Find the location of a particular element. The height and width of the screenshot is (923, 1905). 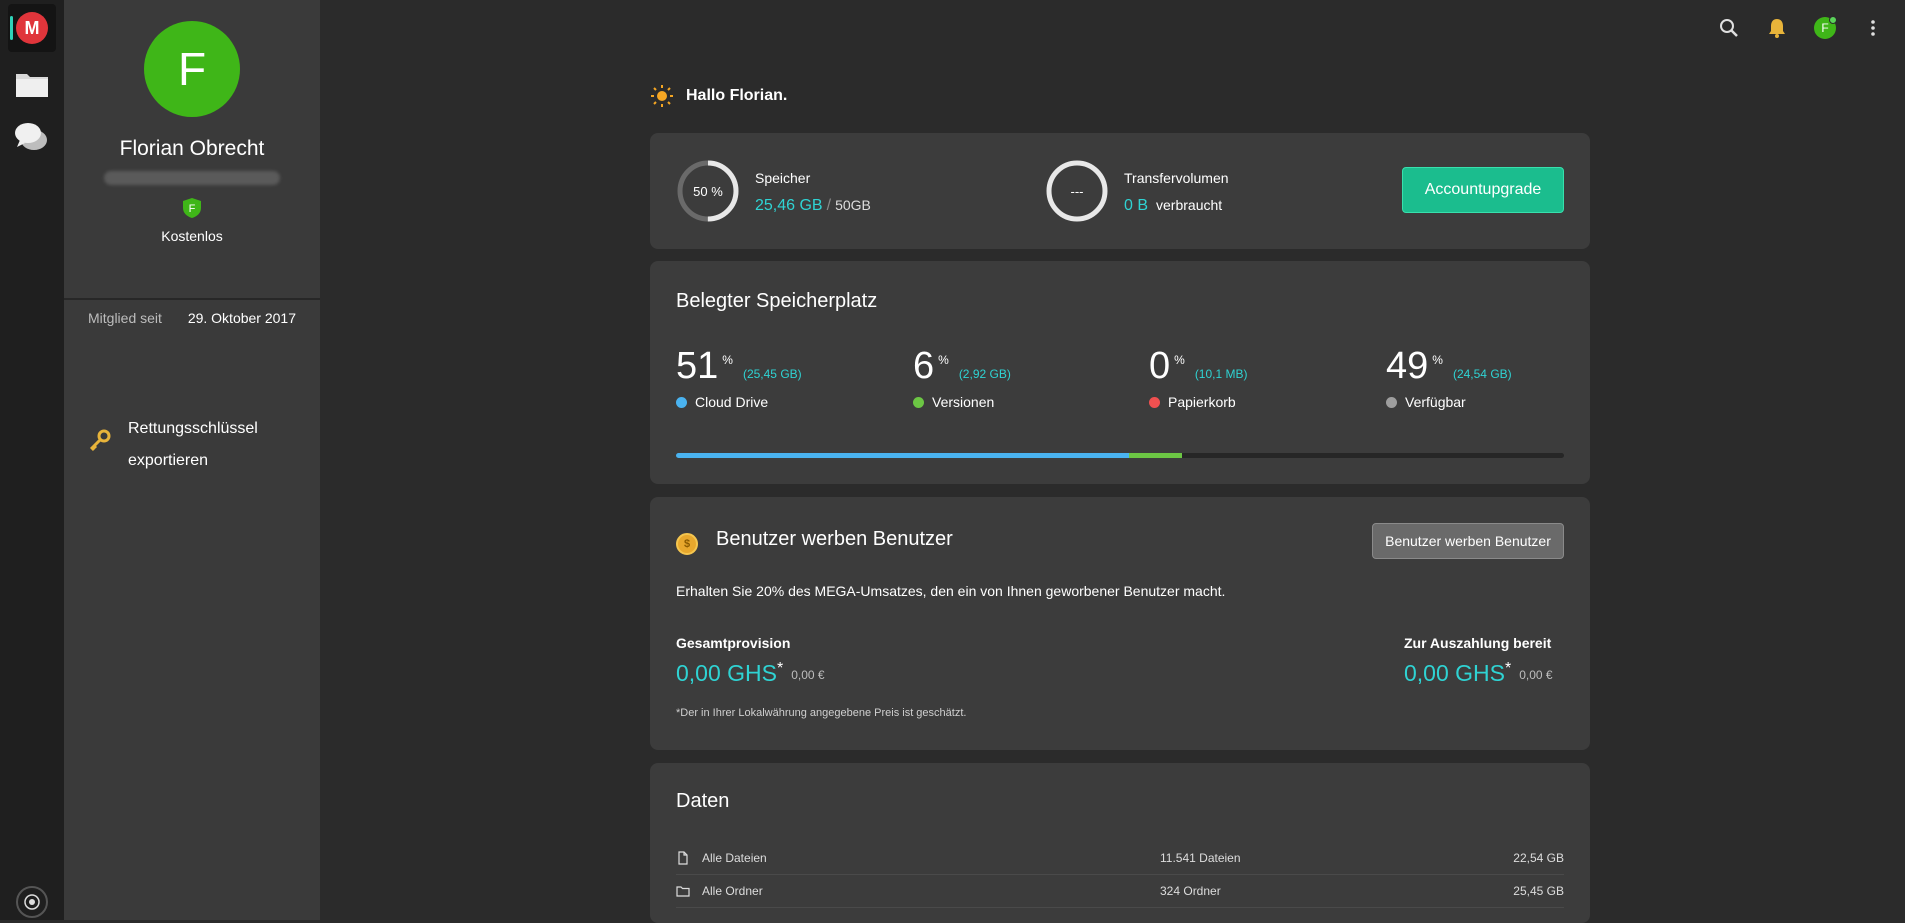

network-status-button is located at coordinates (32, 902).